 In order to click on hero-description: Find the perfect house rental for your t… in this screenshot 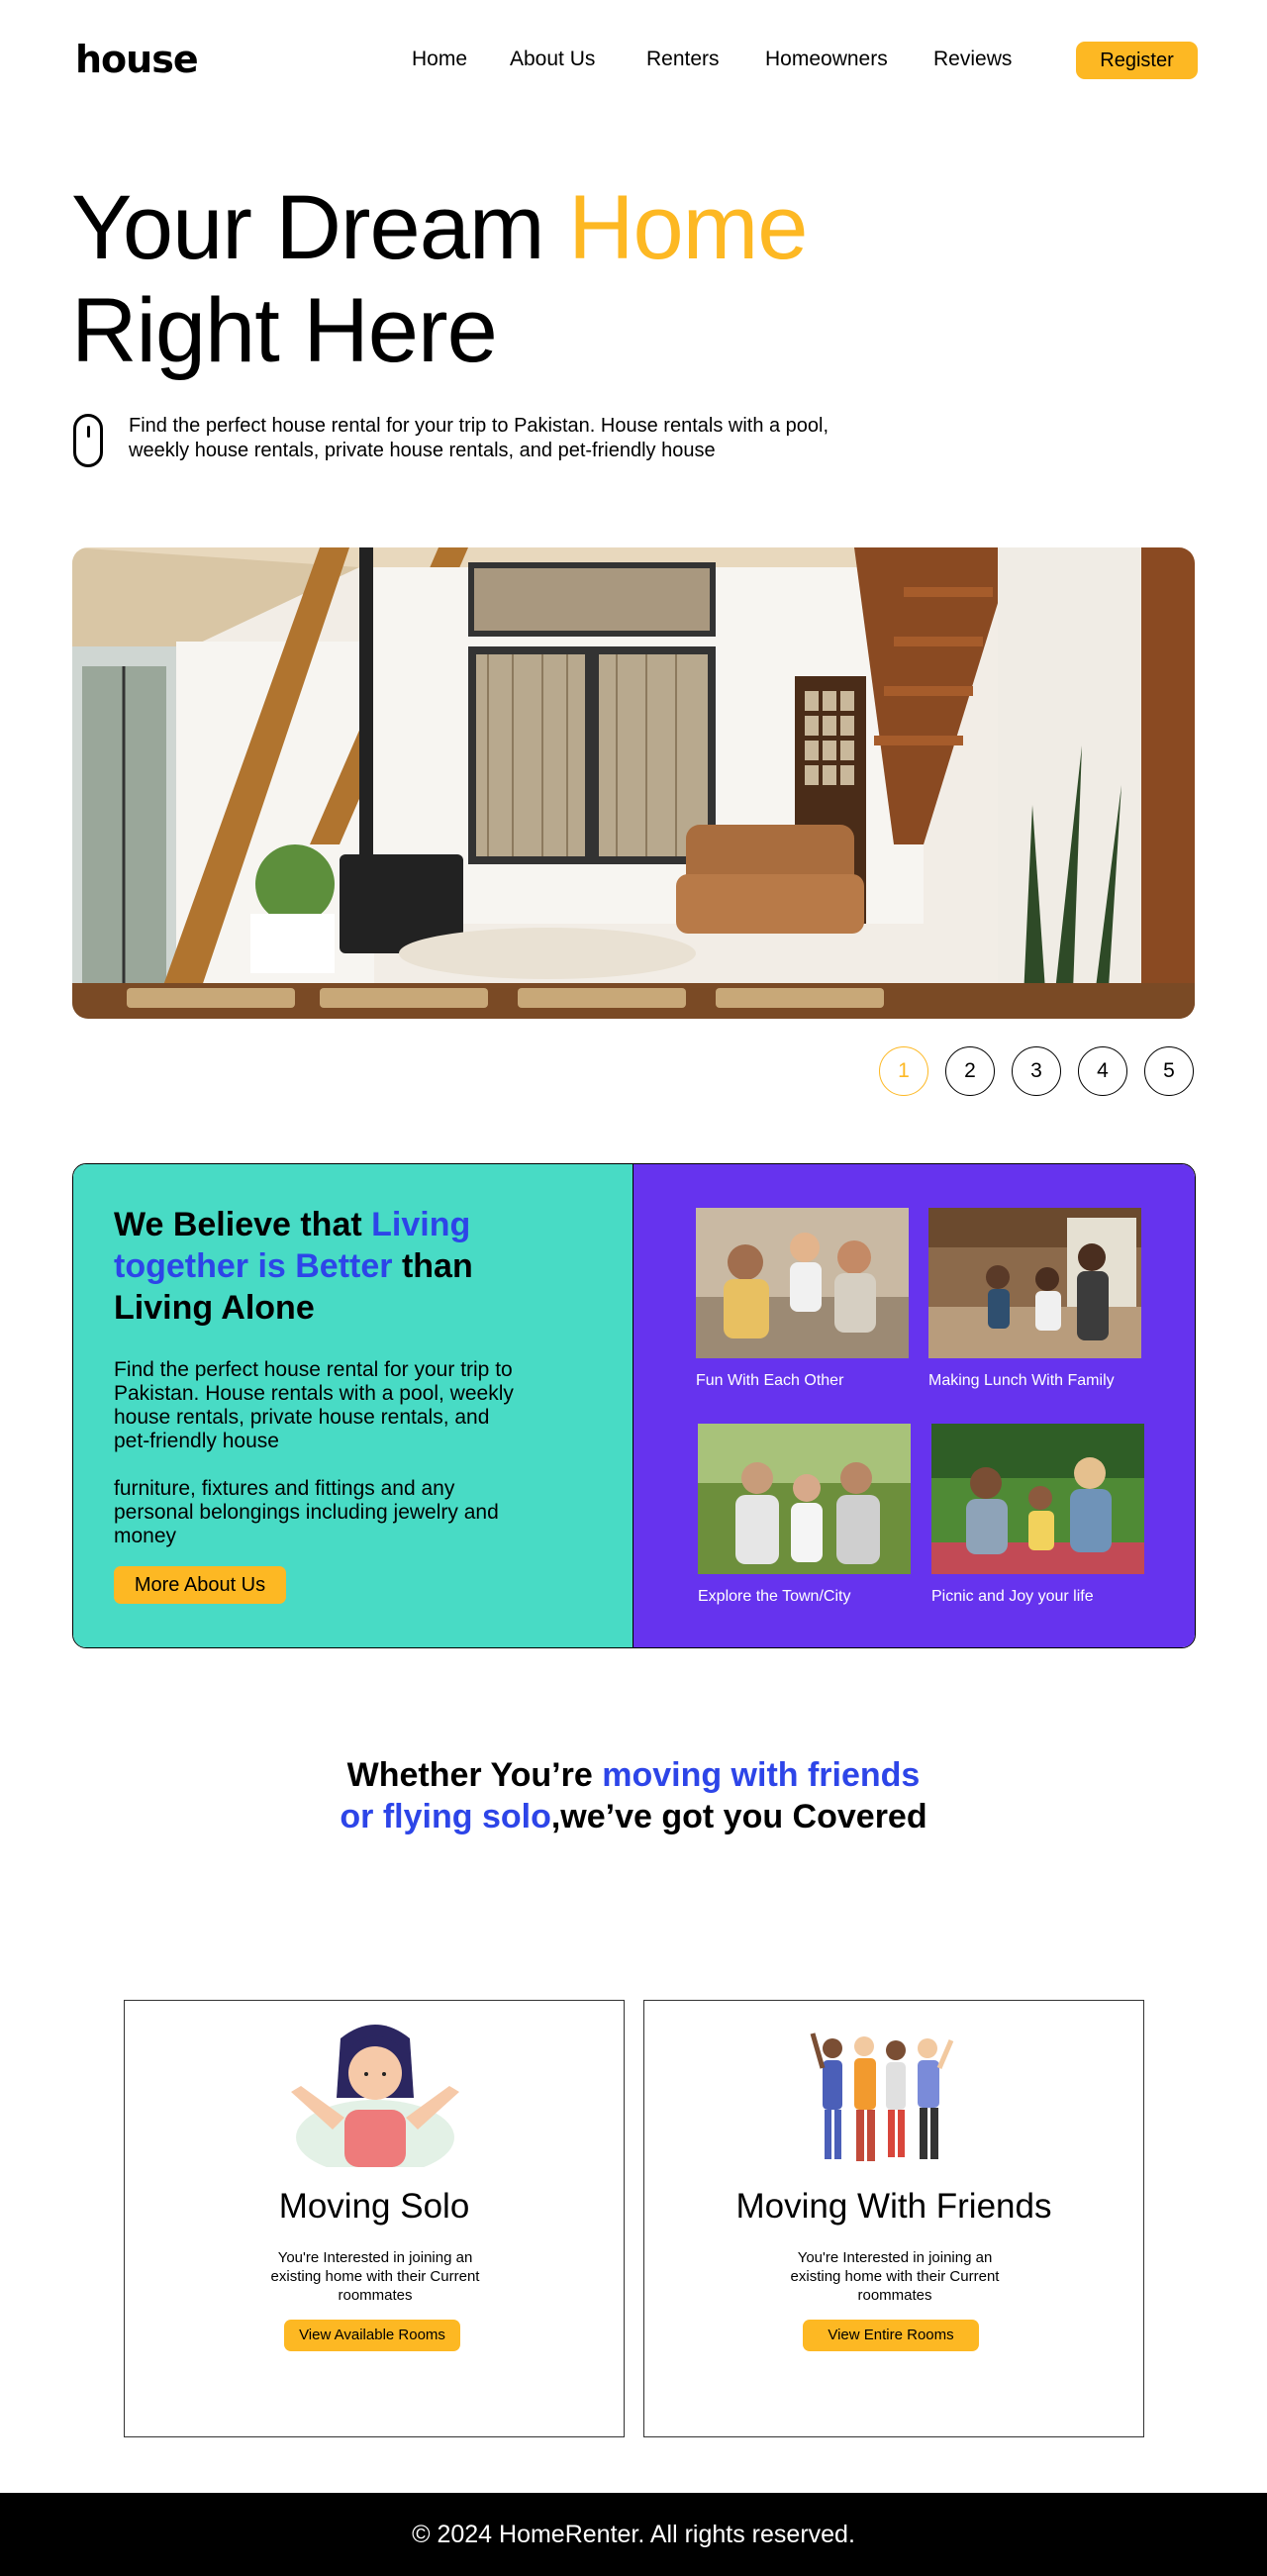, I will do `click(479, 438)`.